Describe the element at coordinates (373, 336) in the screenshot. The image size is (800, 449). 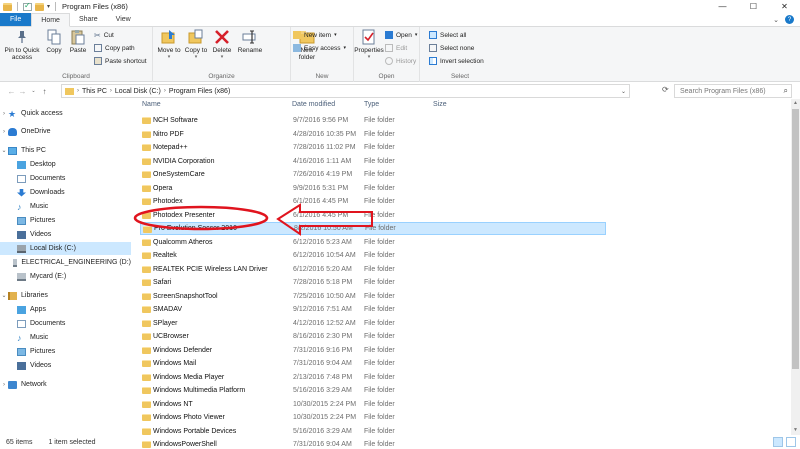
I see `file-row: UCBrowser 8/16/2016 2:30 PM File folder` at that location.